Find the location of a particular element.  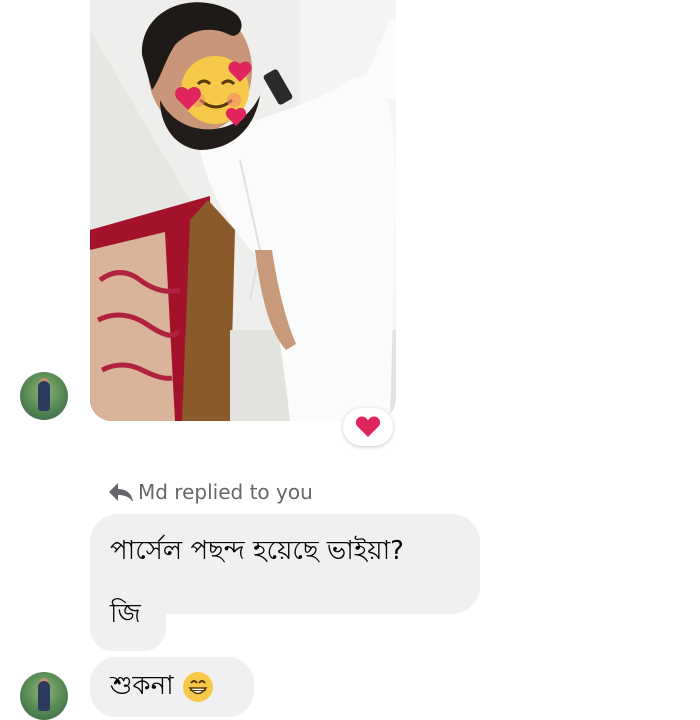

message-text: জি is located at coordinates (125, 614).